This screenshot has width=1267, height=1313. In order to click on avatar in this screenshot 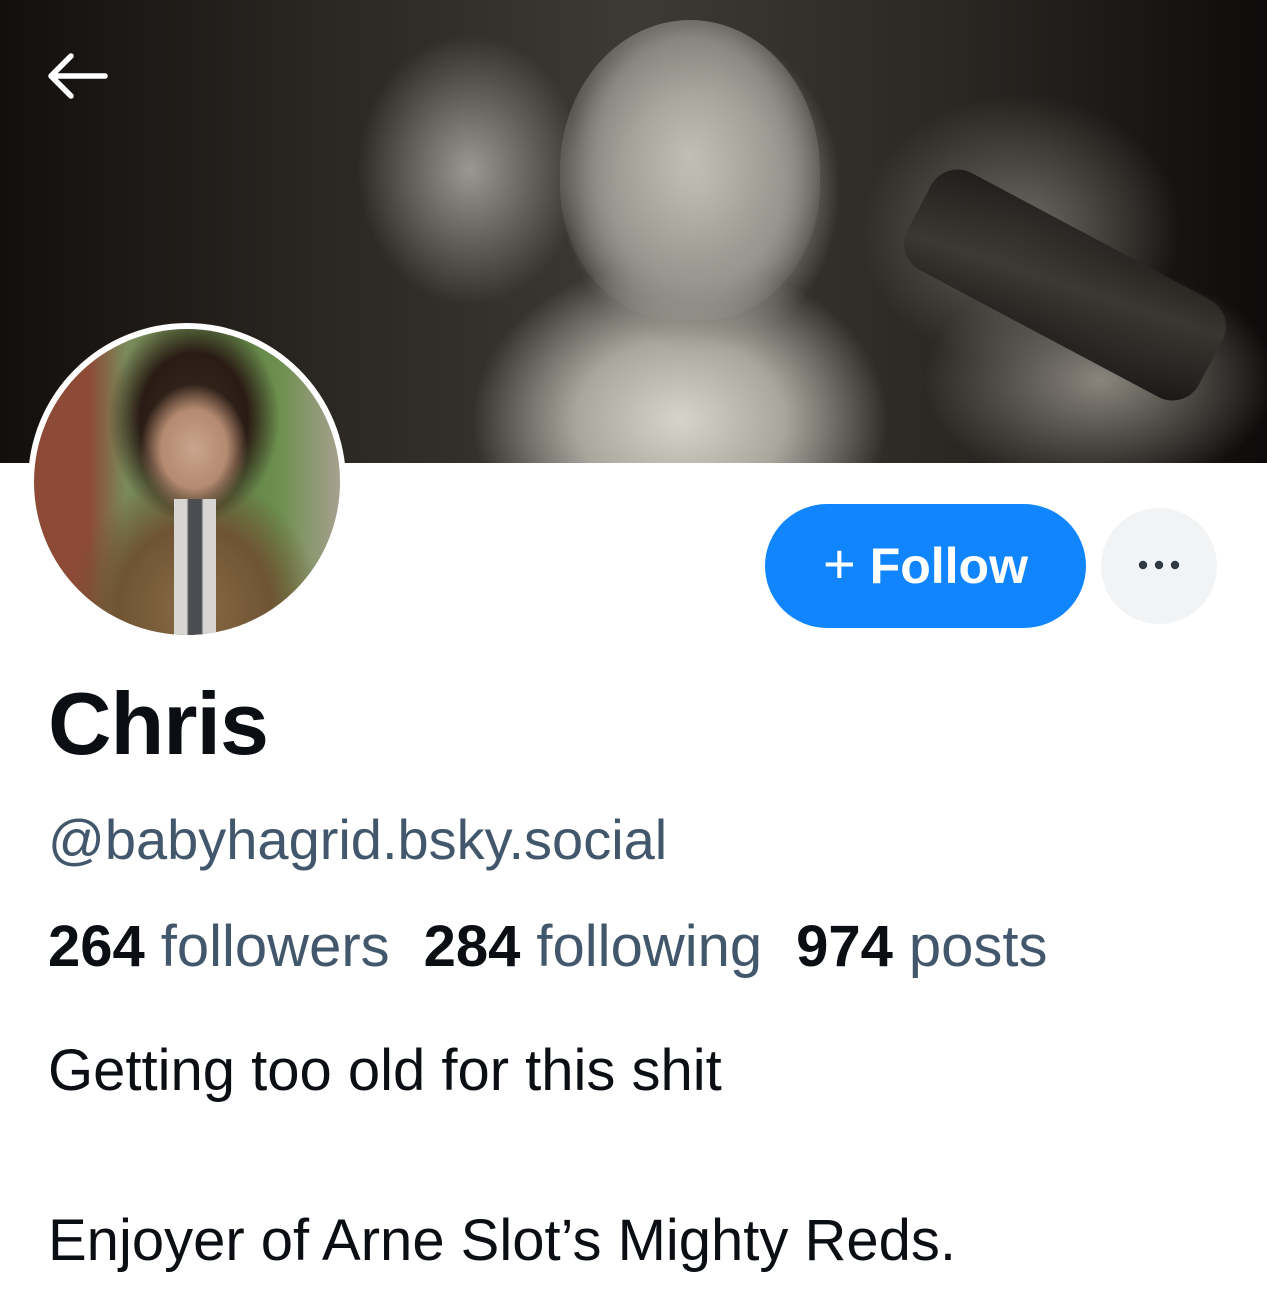, I will do `click(187, 482)`.